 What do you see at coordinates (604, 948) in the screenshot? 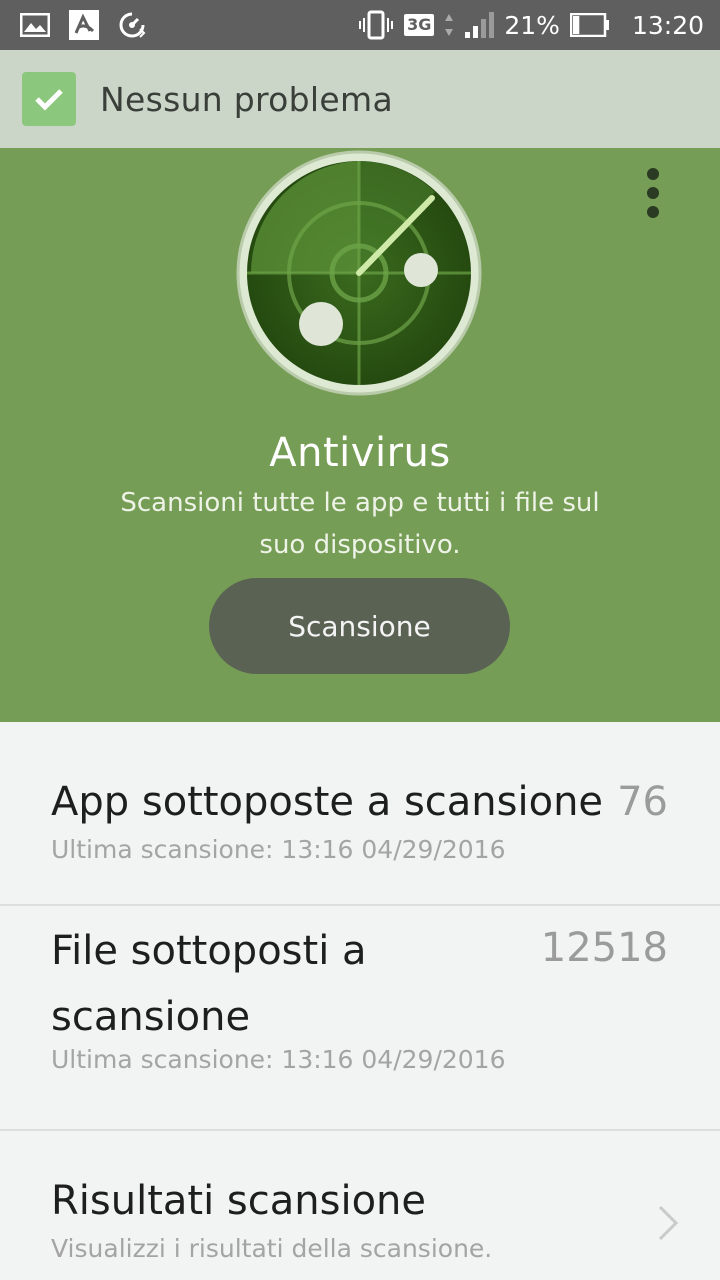
I see `files-scanned-count: 12518` at bounding box center [604, 948].